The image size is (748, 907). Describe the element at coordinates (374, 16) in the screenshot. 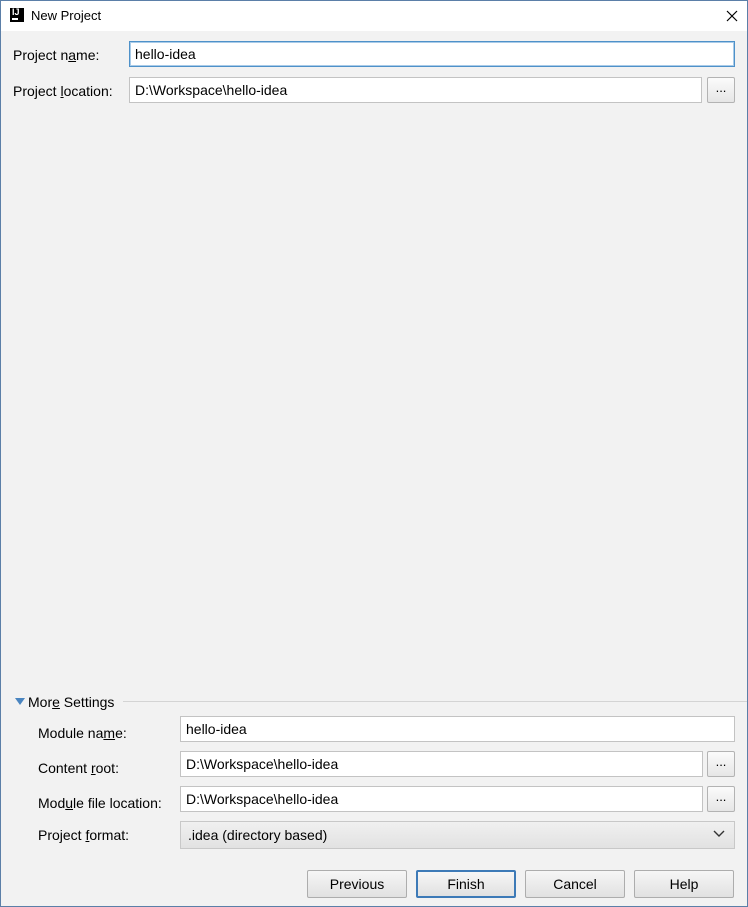

I see `title-bar: IJ New Project` at that location.